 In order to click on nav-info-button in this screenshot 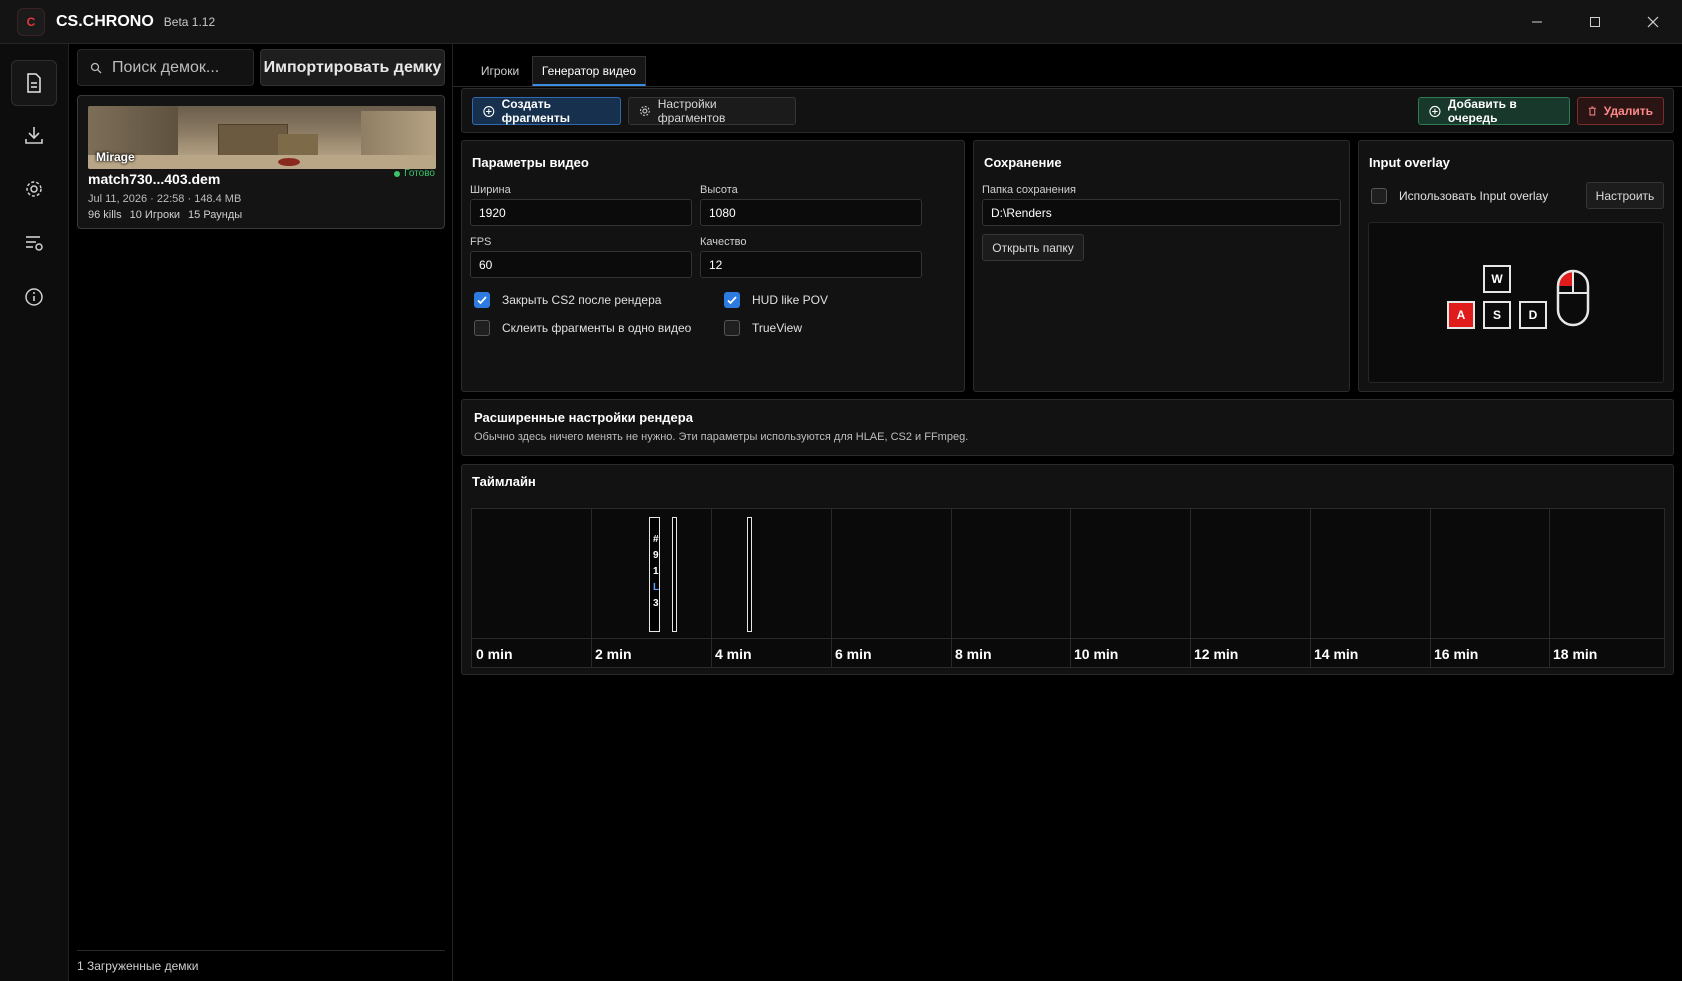, I will do `click(34, 297)`.